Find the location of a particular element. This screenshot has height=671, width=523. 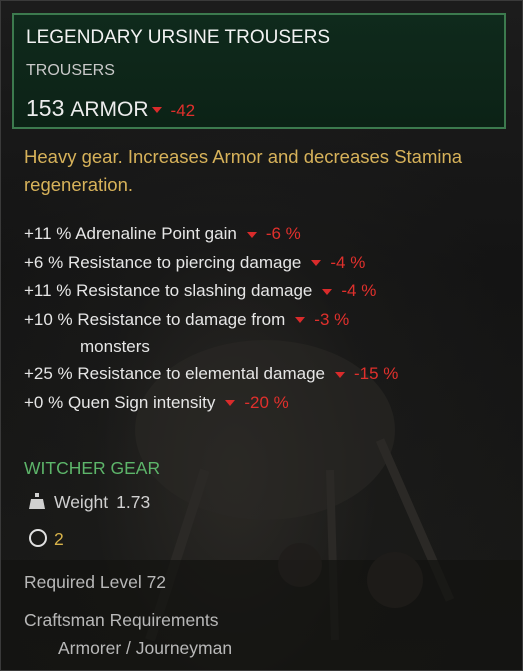

attribute-row: +11 % Resistance to slashing damage -4 % is located at coordinates (269, 291).